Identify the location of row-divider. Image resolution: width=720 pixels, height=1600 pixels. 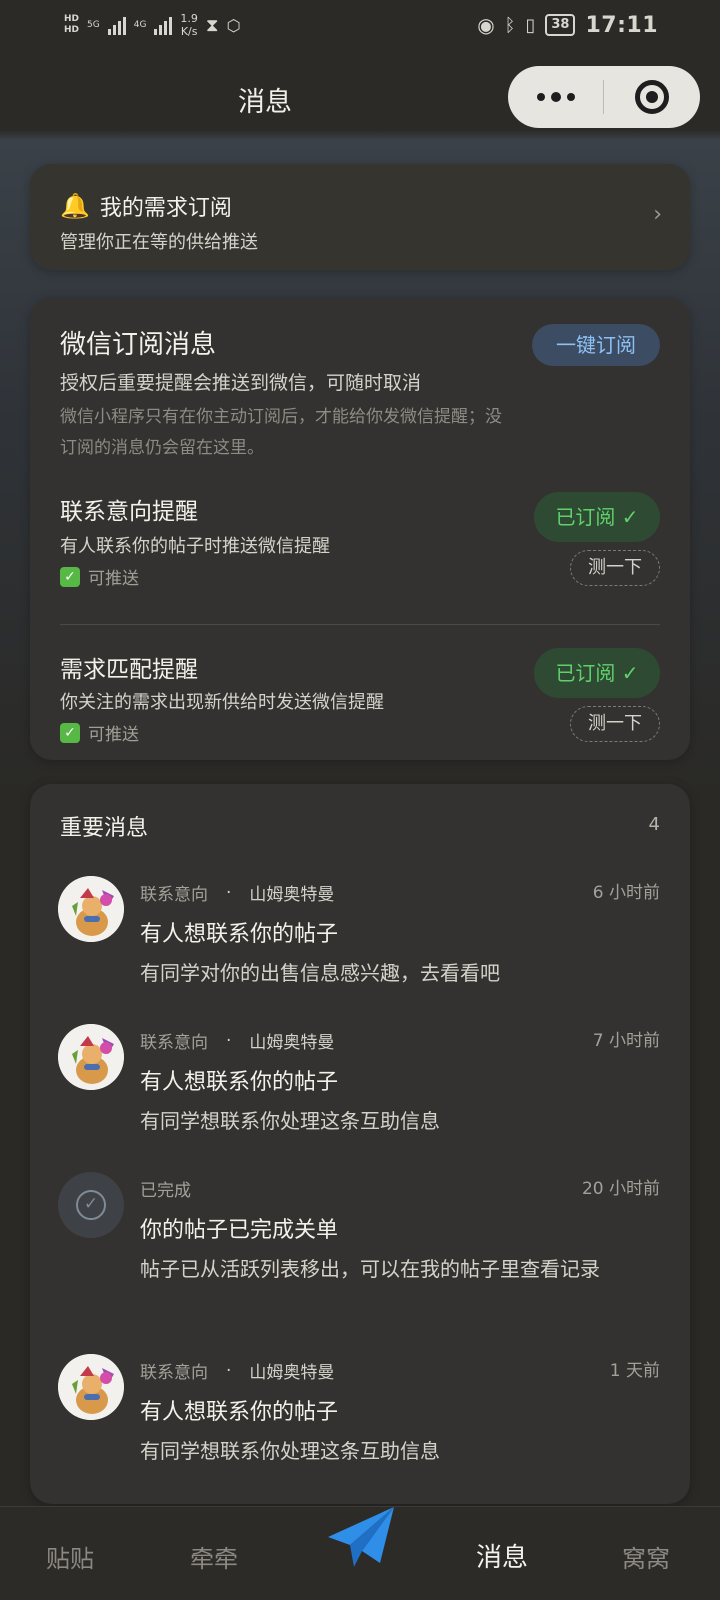
(360, 624).